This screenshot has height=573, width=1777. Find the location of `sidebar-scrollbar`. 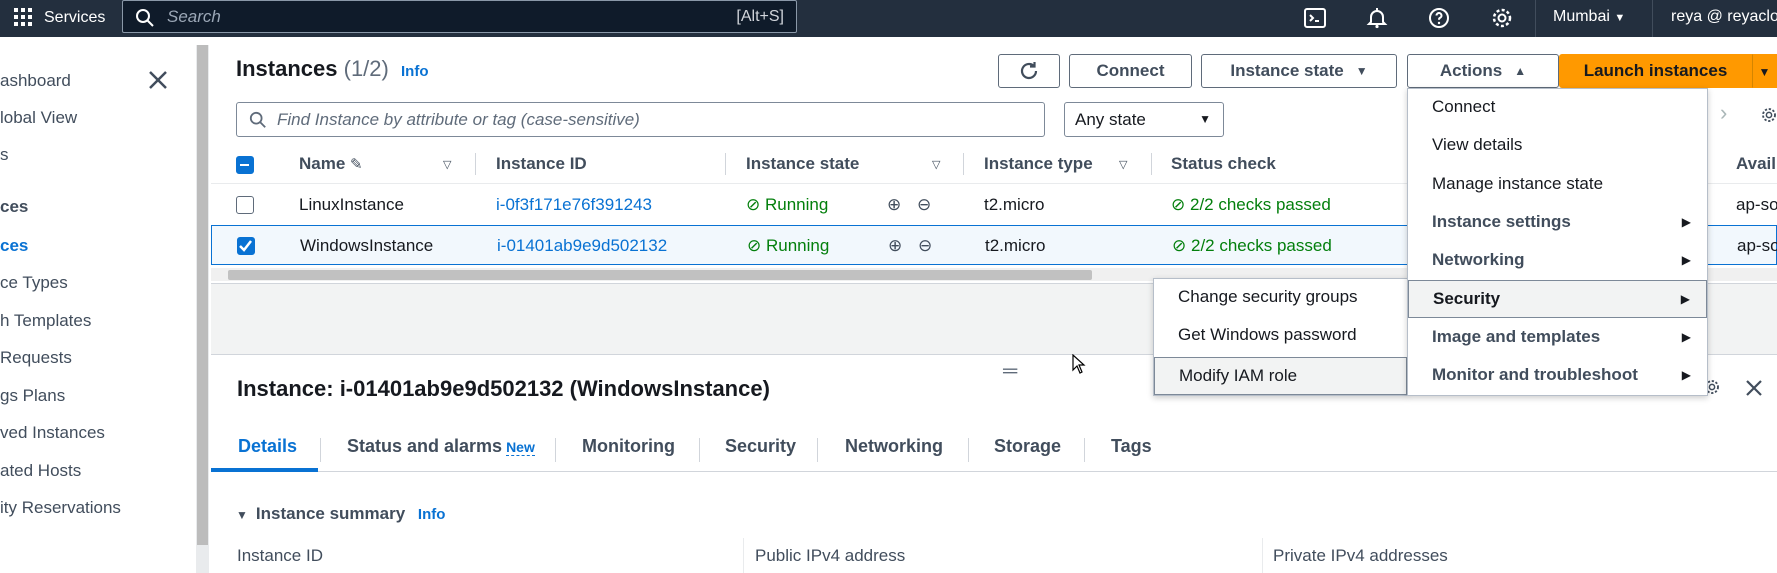

sidebar-scrollbar is located at coordinates (202, 309).